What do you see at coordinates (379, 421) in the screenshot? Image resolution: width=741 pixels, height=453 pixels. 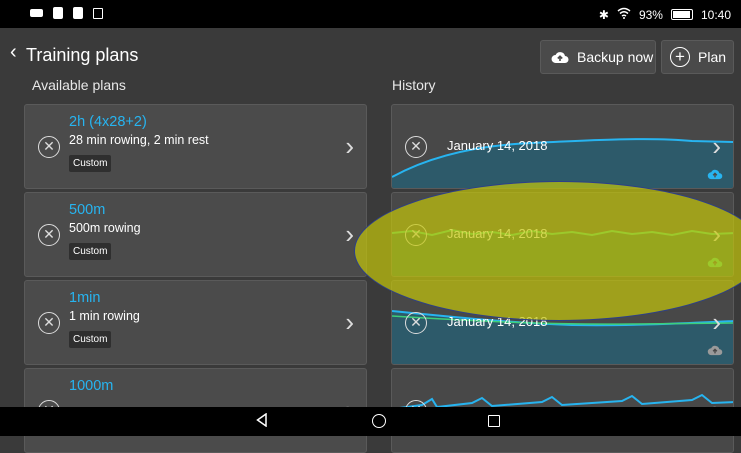 I see `home-icon` at bounding box center [379, 421].